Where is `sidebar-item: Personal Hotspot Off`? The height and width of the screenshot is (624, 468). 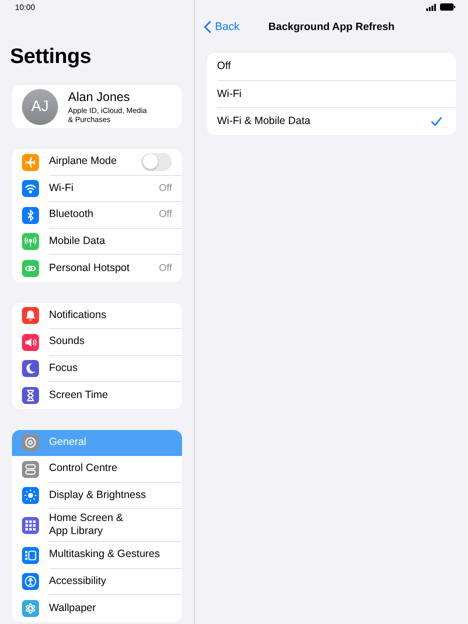
sidebar-item: Personal Hotspot Off is located at coordinates (97, 268).